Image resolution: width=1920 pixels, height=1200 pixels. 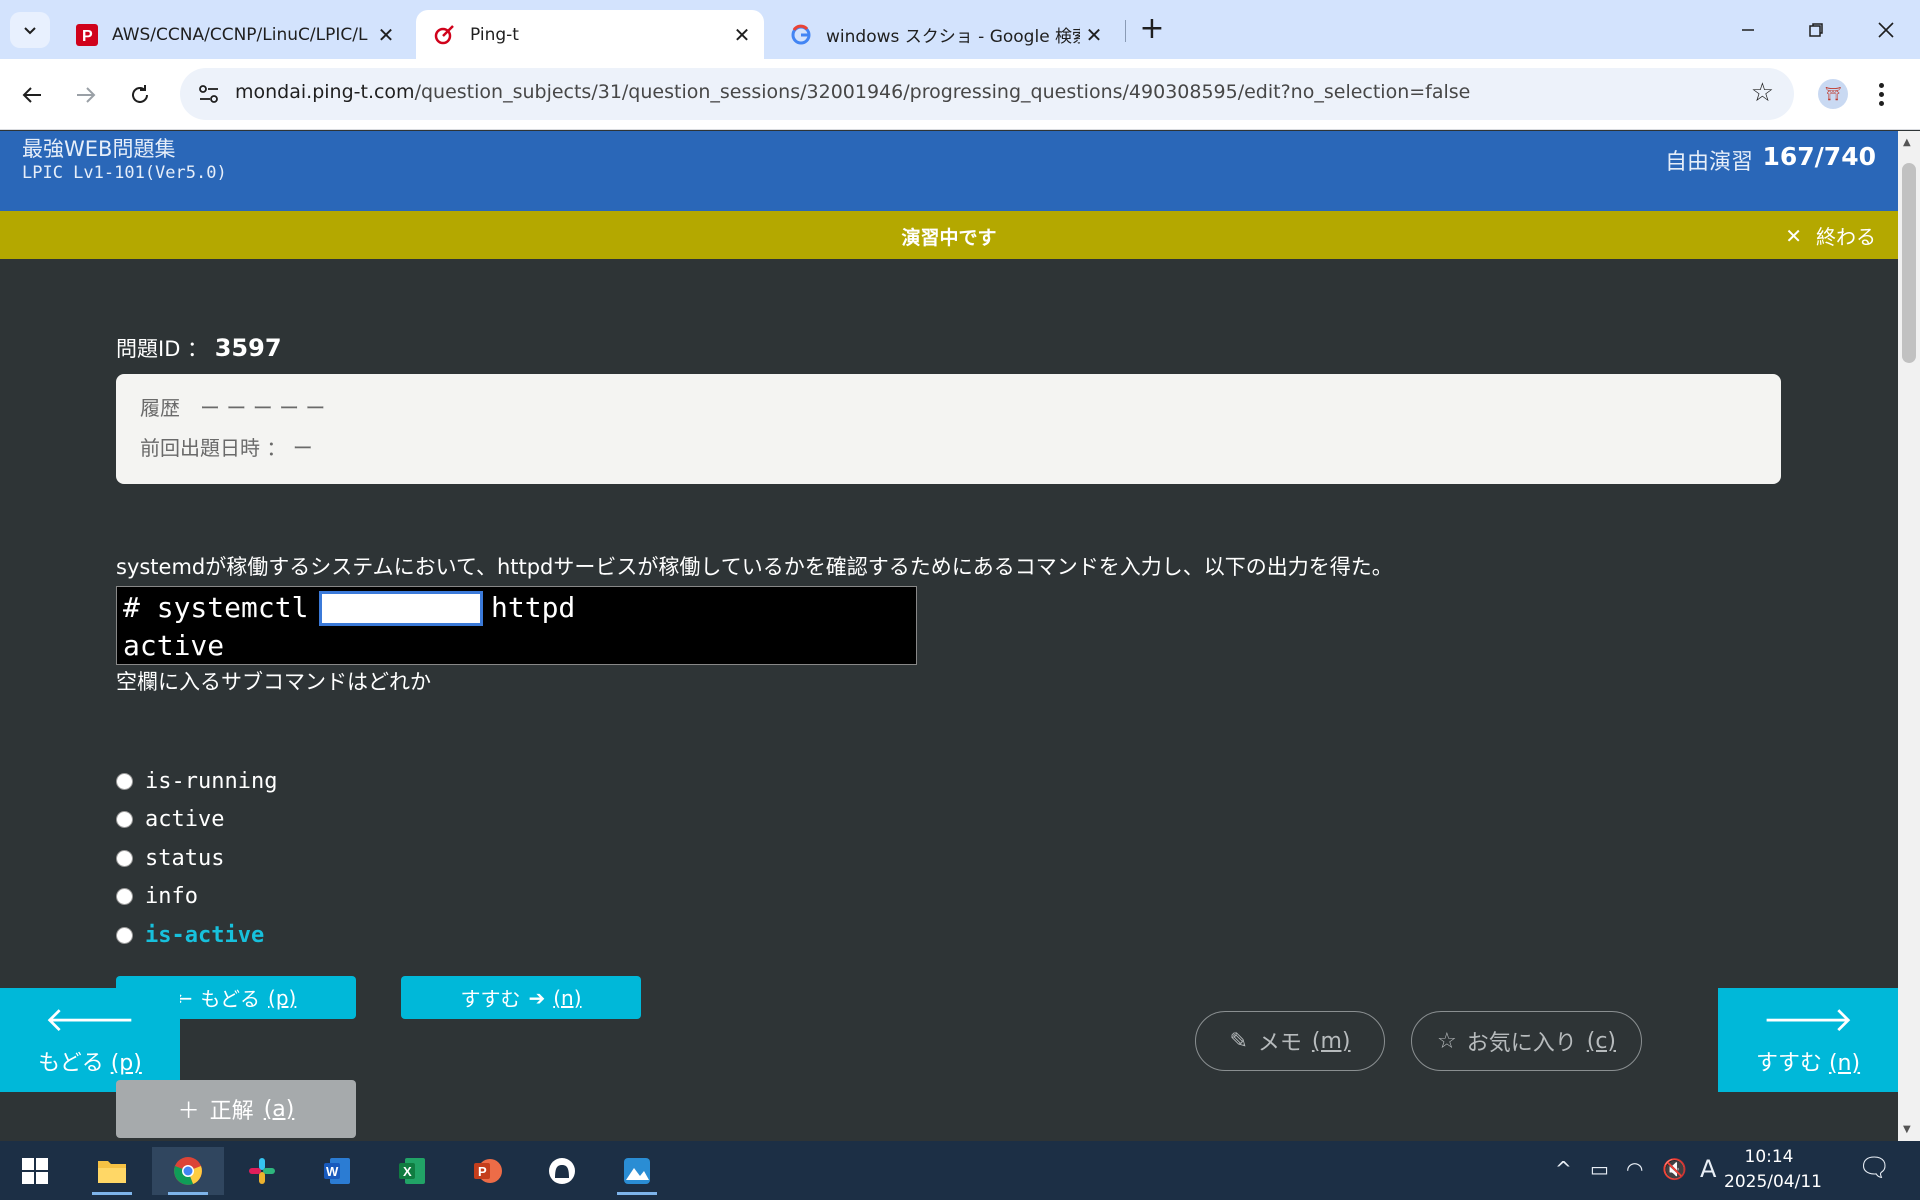 What do you see at coordinates (1808, 1040) in the screenshot?
I see `next-button-large: 🡒 すすむ (n)` at bounding box center [1808, 1040].